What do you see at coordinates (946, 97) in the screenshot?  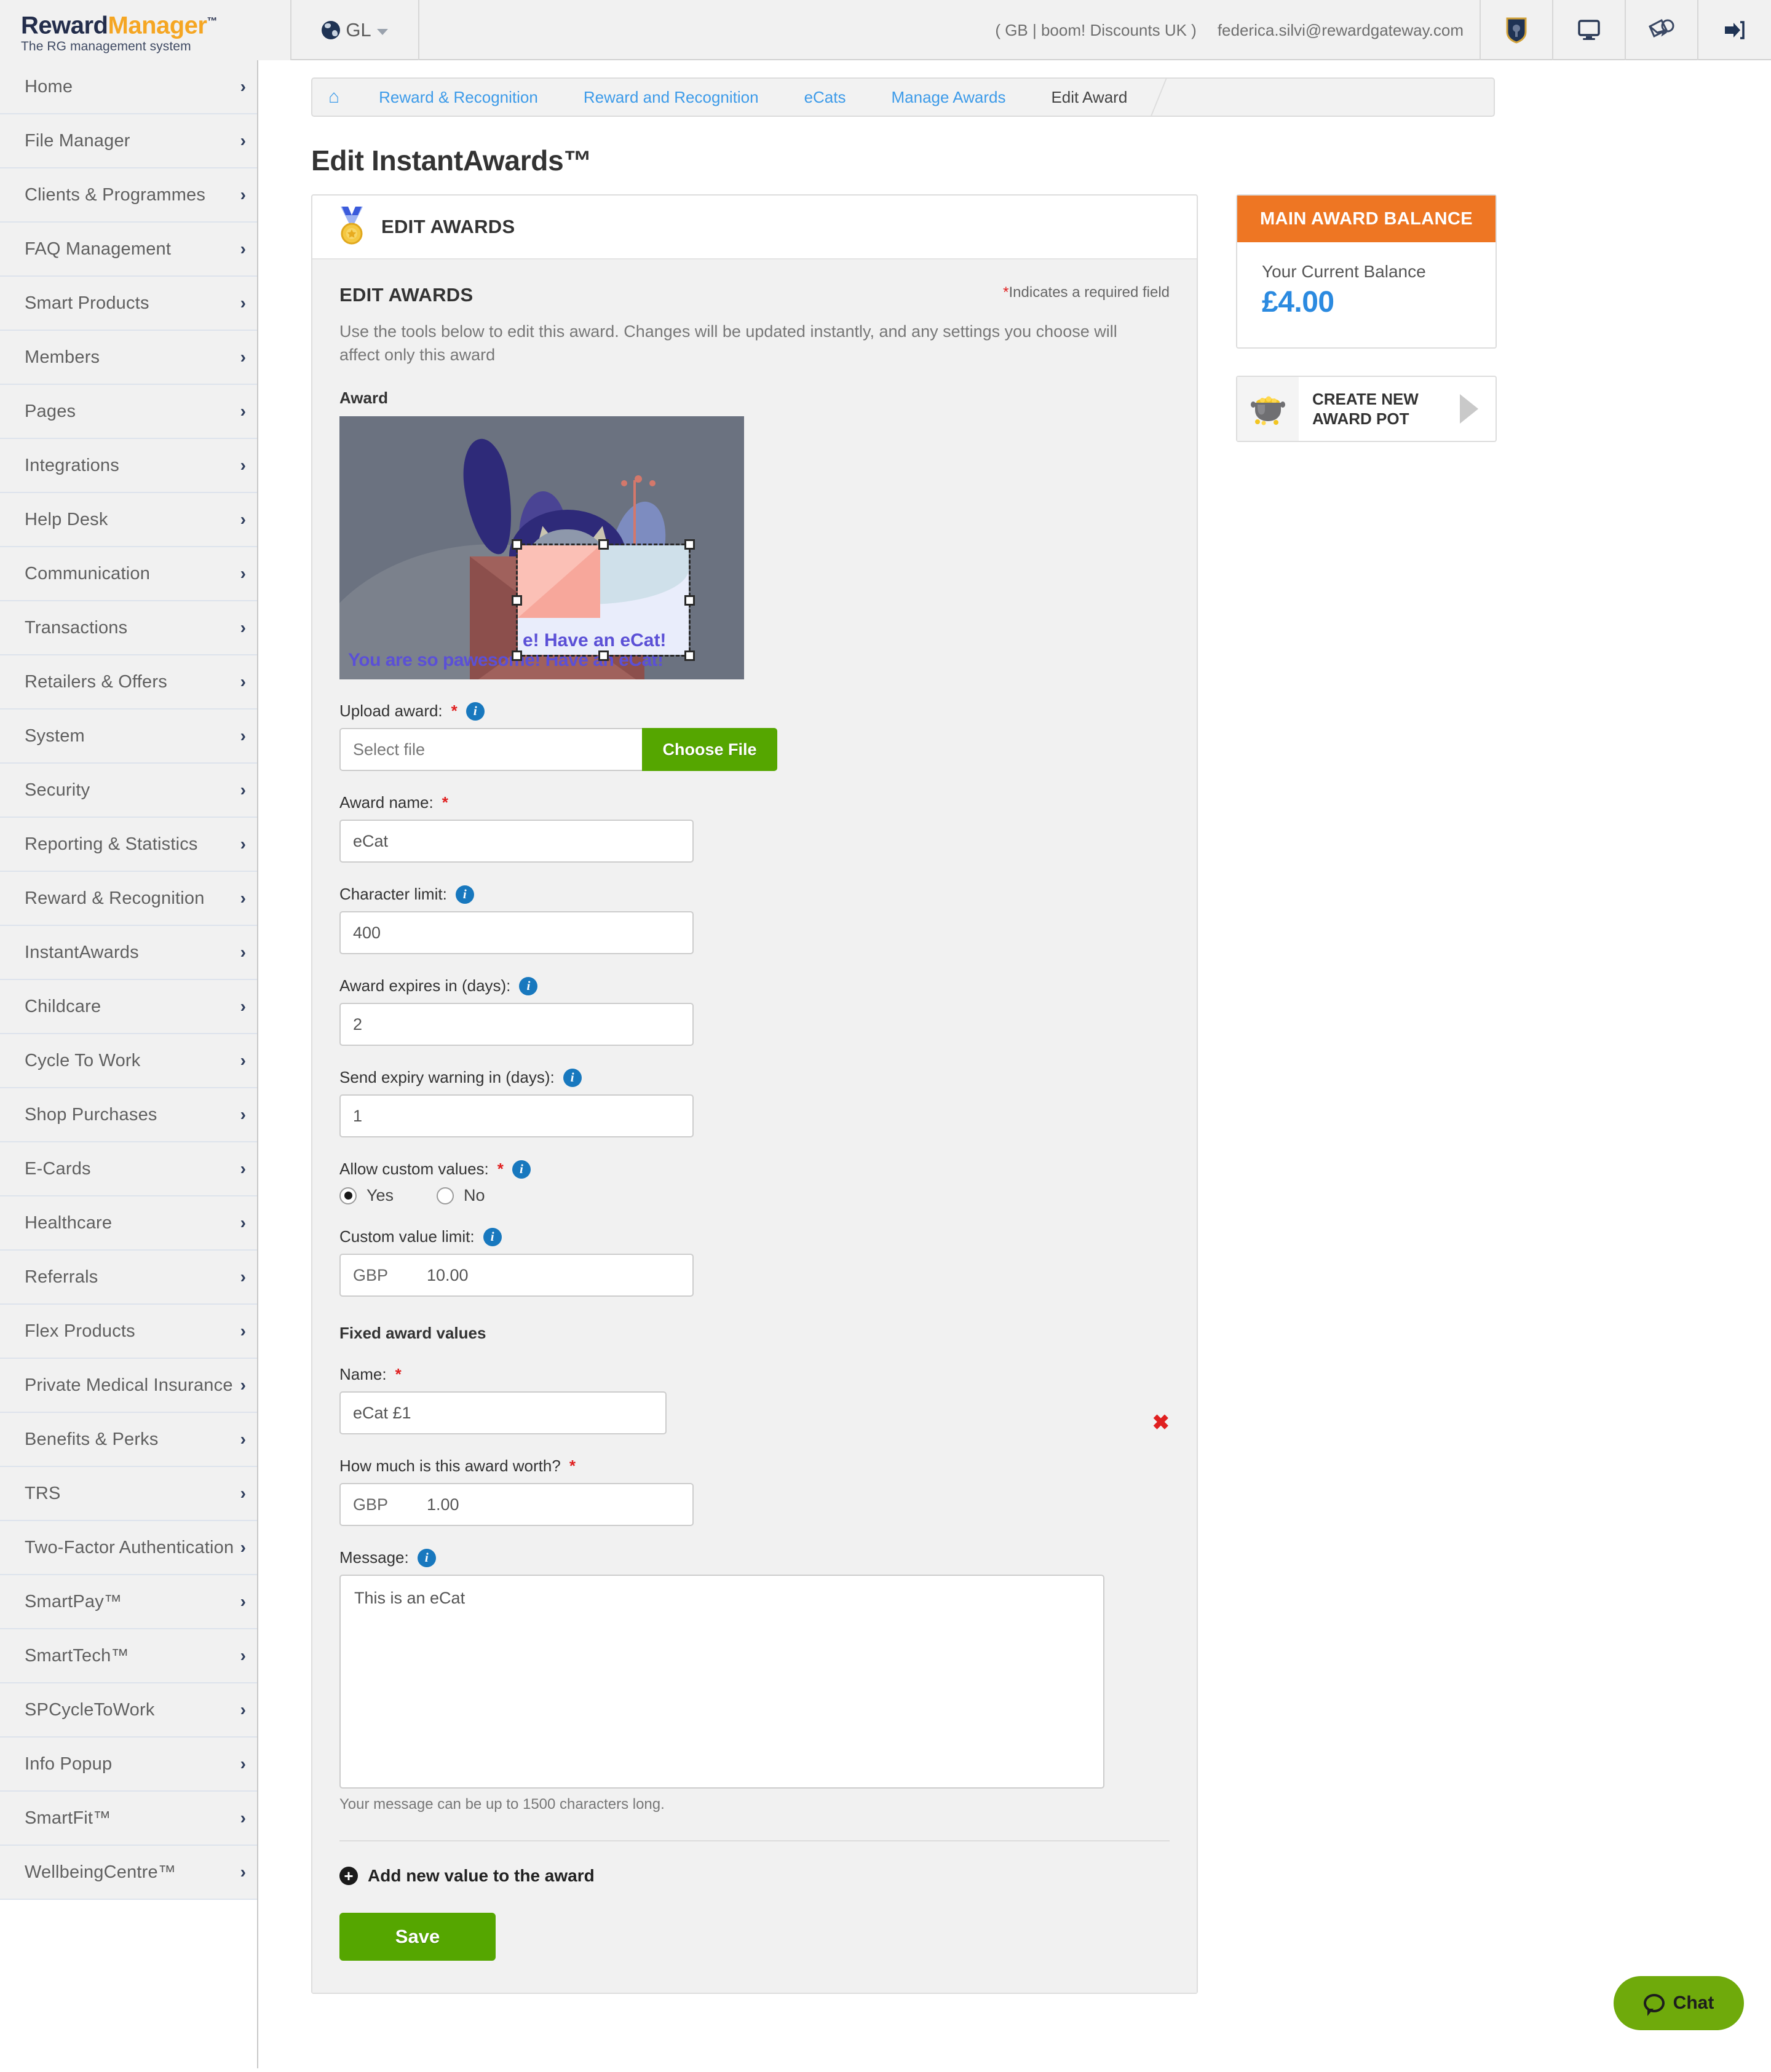 I see `breadcrumb-item-manage-awards: Manage Awards` at bounding box center [946, 97].